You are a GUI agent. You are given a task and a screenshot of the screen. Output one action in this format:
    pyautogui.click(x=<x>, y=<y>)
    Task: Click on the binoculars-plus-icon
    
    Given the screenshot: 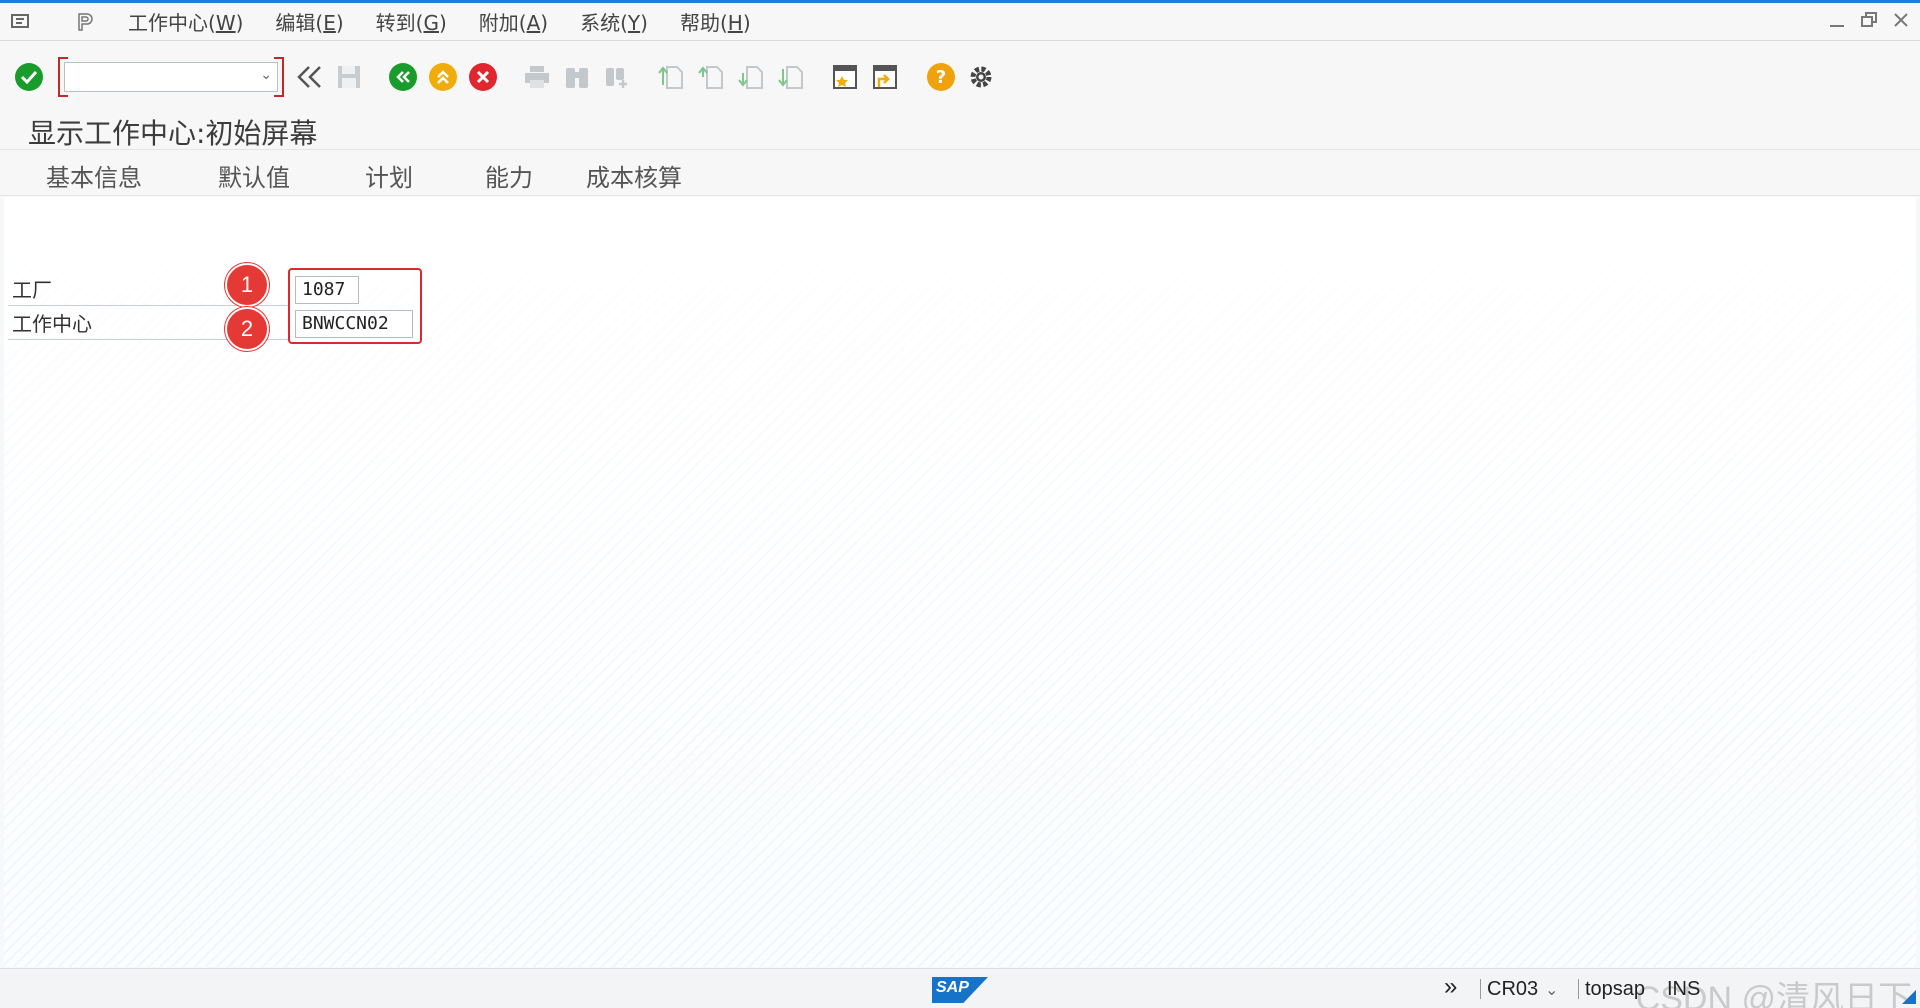 What is the action you would take?
    pyautogui.click(x=616, y=78)
    